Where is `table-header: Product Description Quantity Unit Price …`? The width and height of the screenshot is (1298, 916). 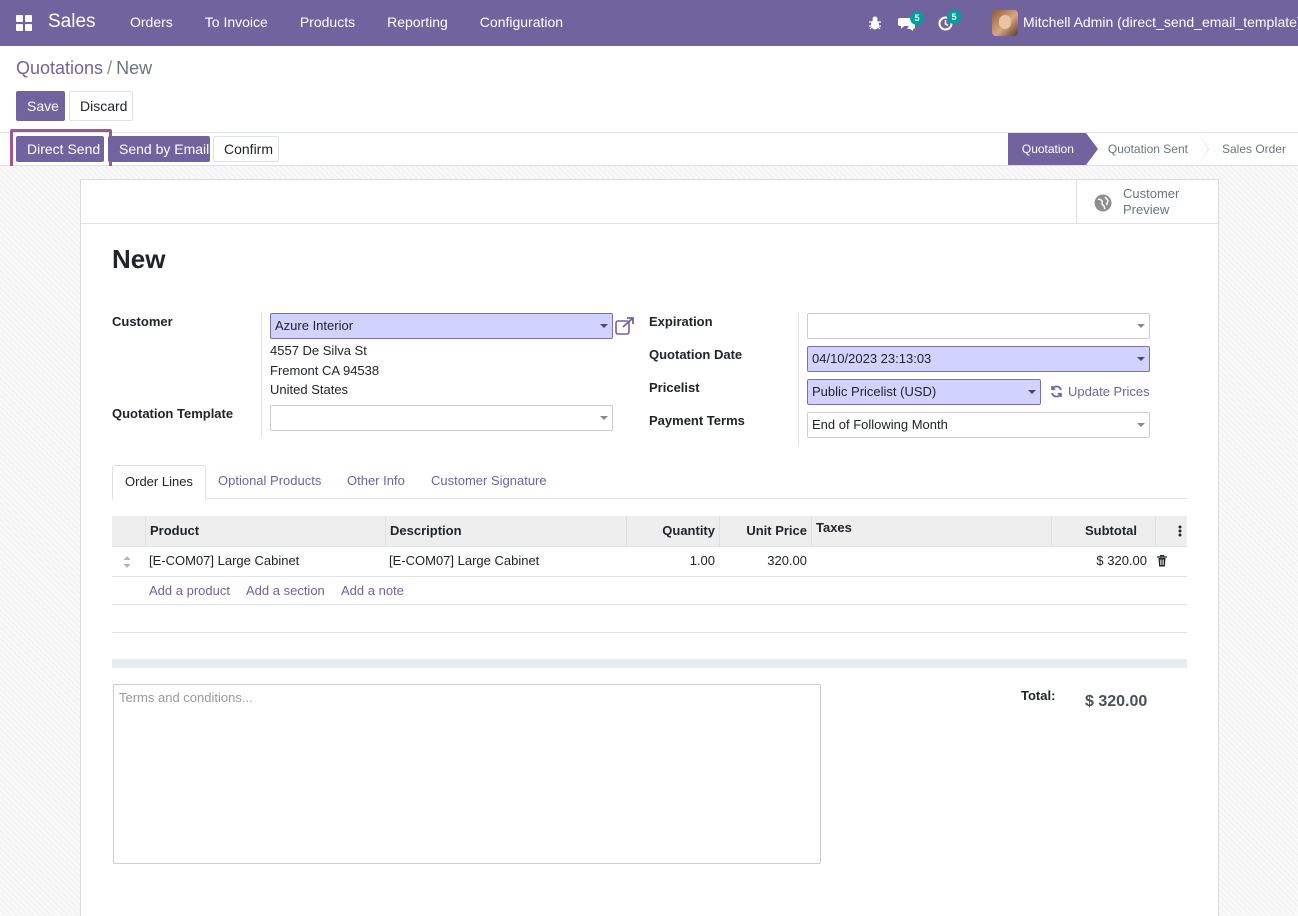 table-header: Product Description Quantity Unit Price … is located at coordinates (649, 531).